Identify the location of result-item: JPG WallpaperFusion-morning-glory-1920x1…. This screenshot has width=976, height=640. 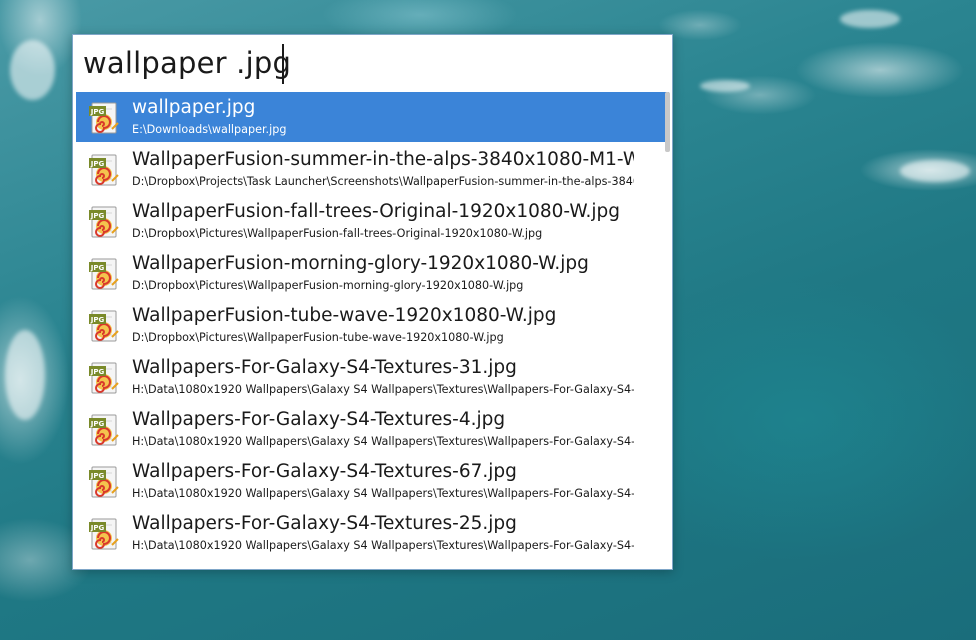
(372, 273).